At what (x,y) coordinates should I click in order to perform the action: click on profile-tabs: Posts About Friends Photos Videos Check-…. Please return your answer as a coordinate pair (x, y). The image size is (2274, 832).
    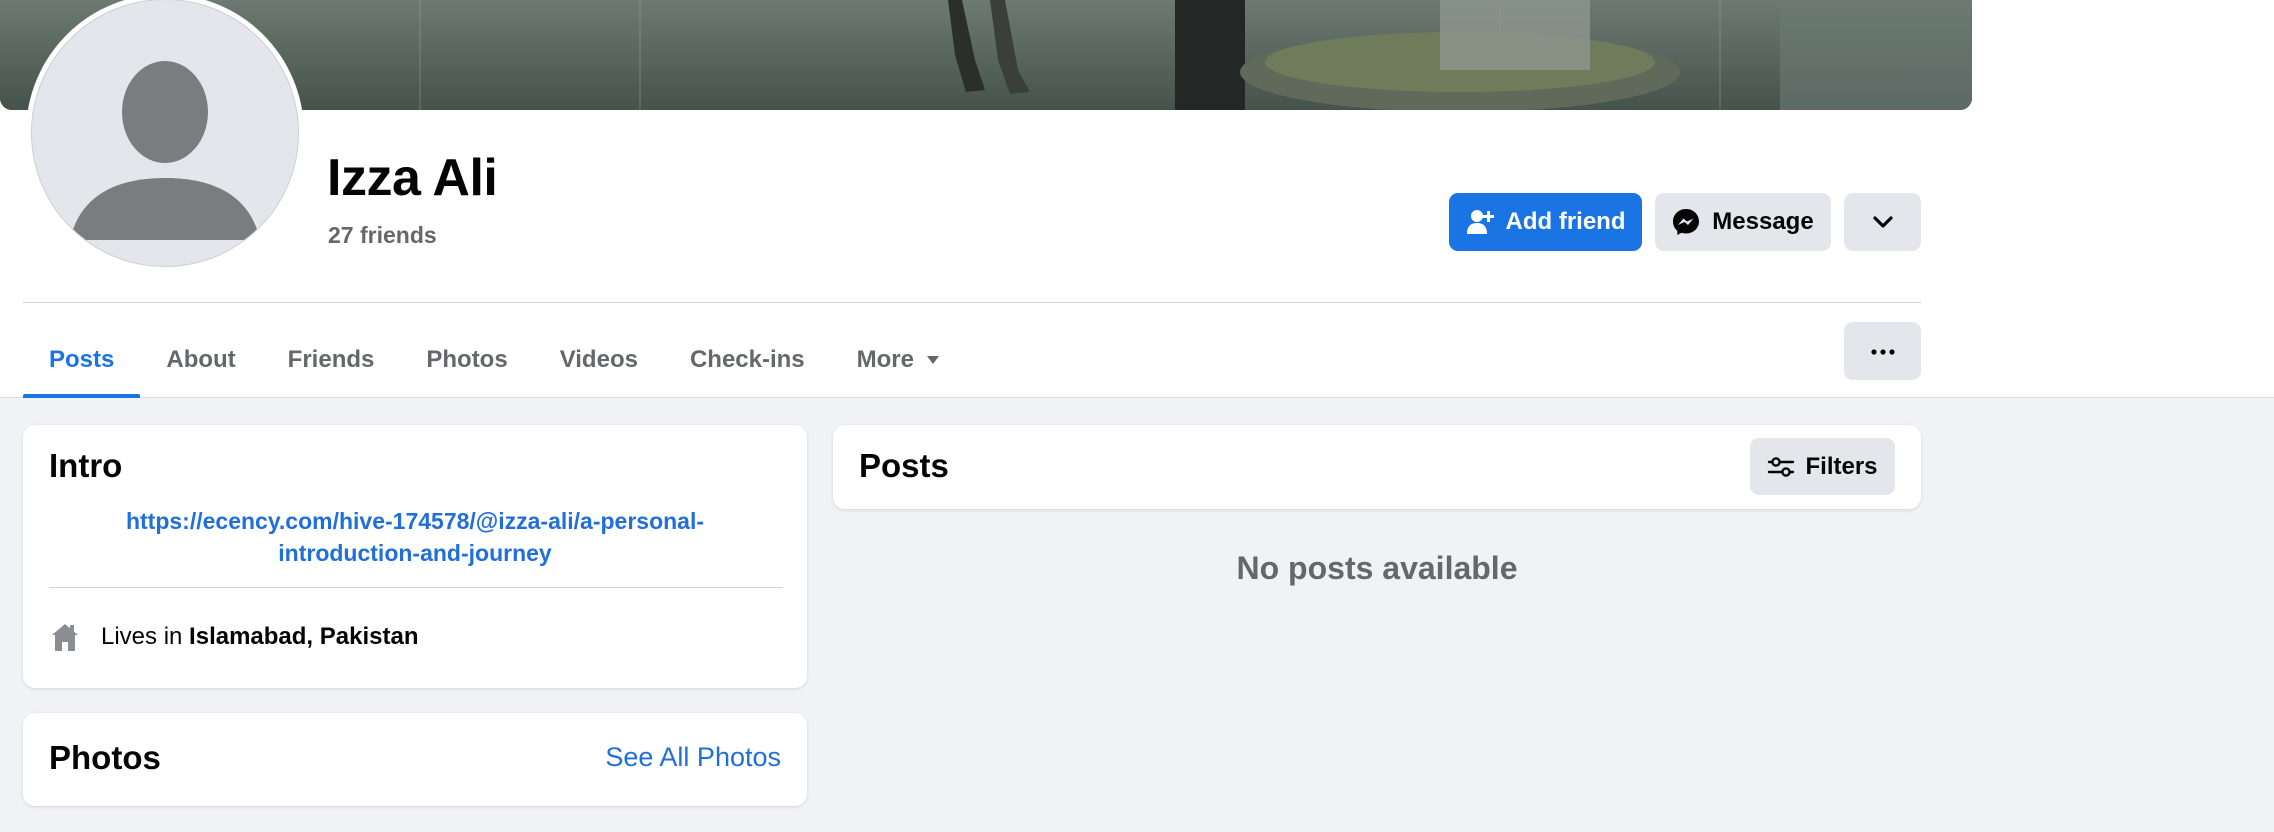
    Looking at the image, I should click on (494, 360).